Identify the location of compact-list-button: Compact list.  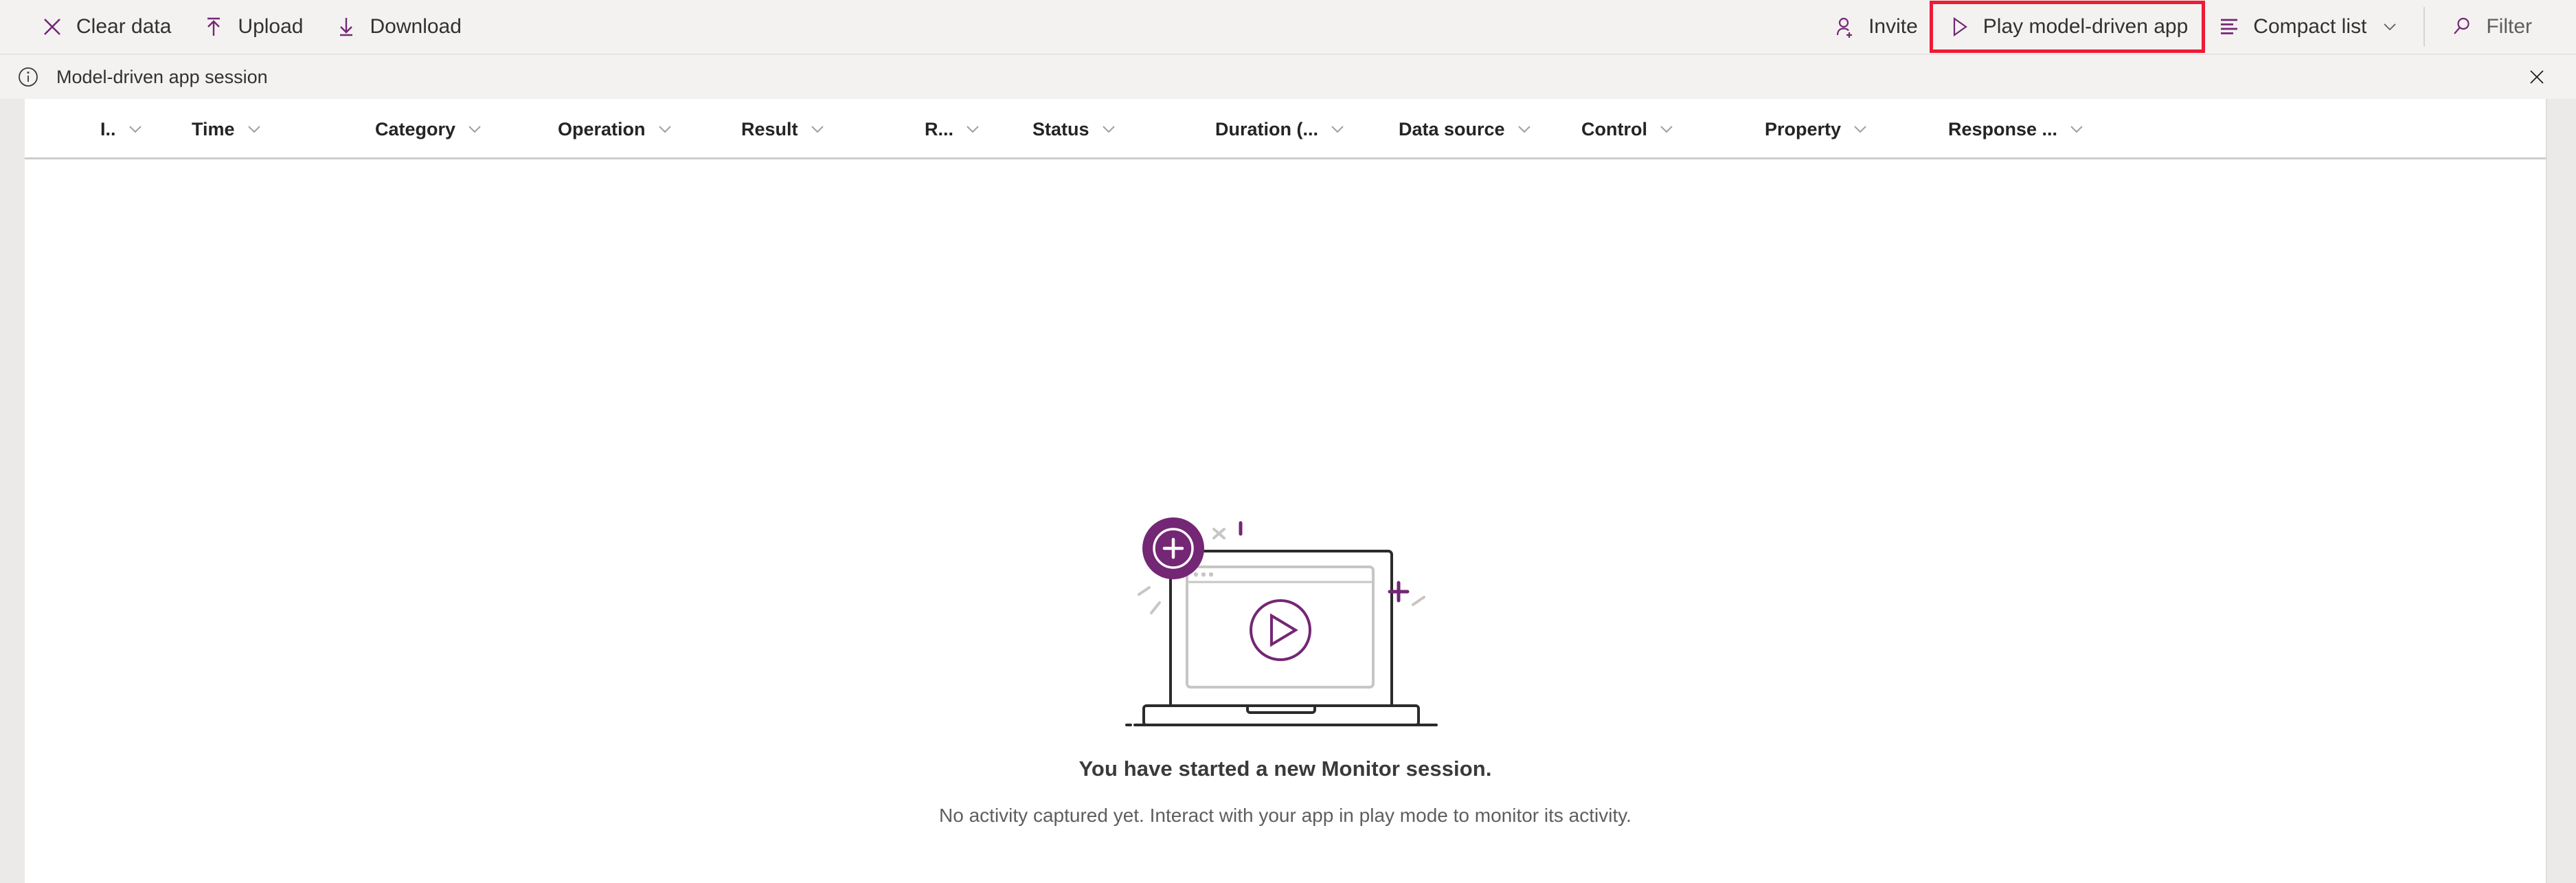
(2308, 26).